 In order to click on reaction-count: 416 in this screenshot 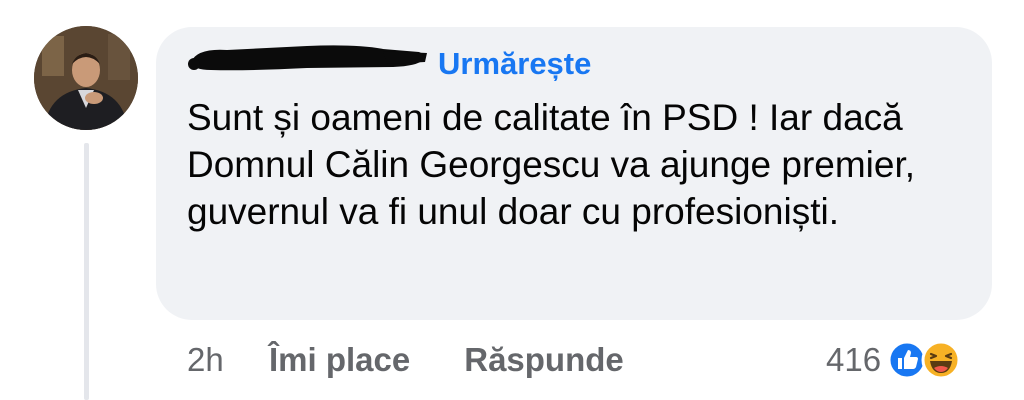, I will do `click(854, 359)`.